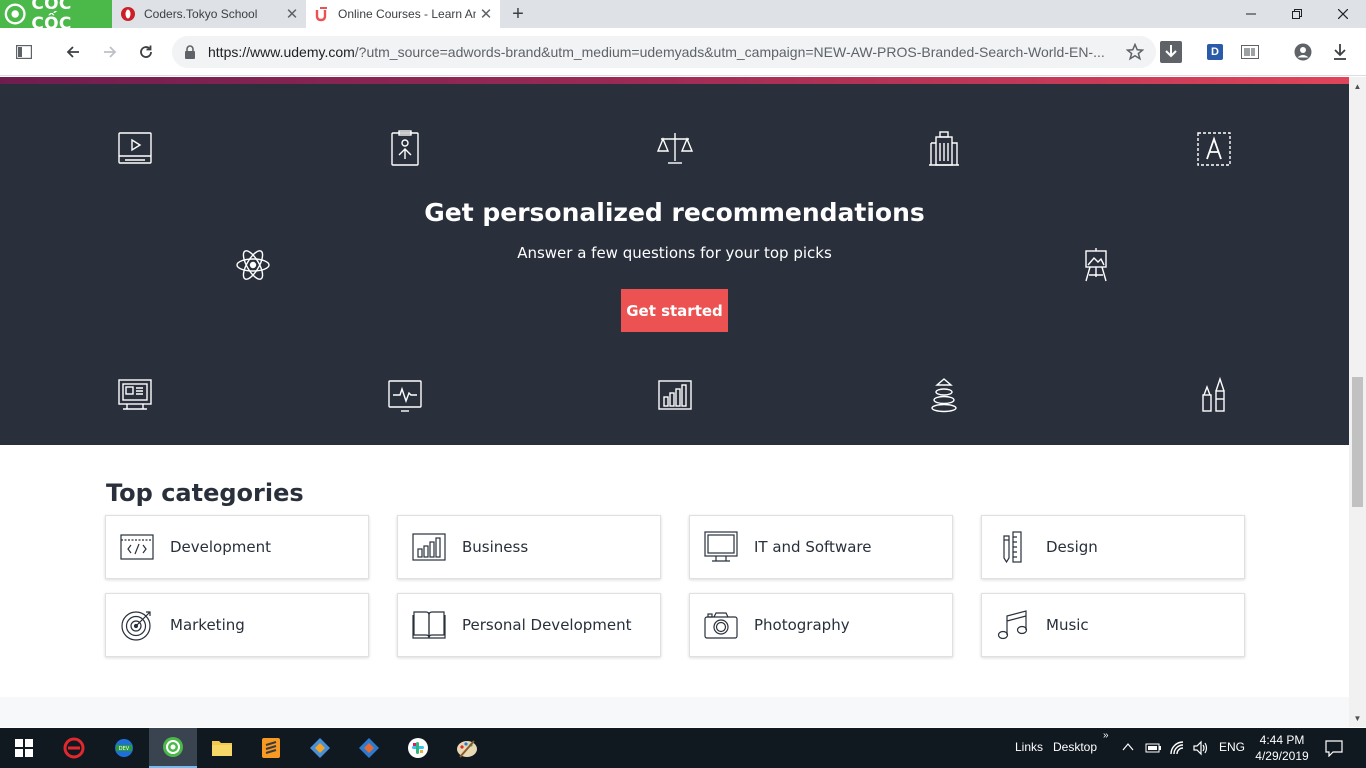  What do you see at coordinates (405, 148) in the screenshot?
I see `clipboard-icon` at bounding box center [405, 148].